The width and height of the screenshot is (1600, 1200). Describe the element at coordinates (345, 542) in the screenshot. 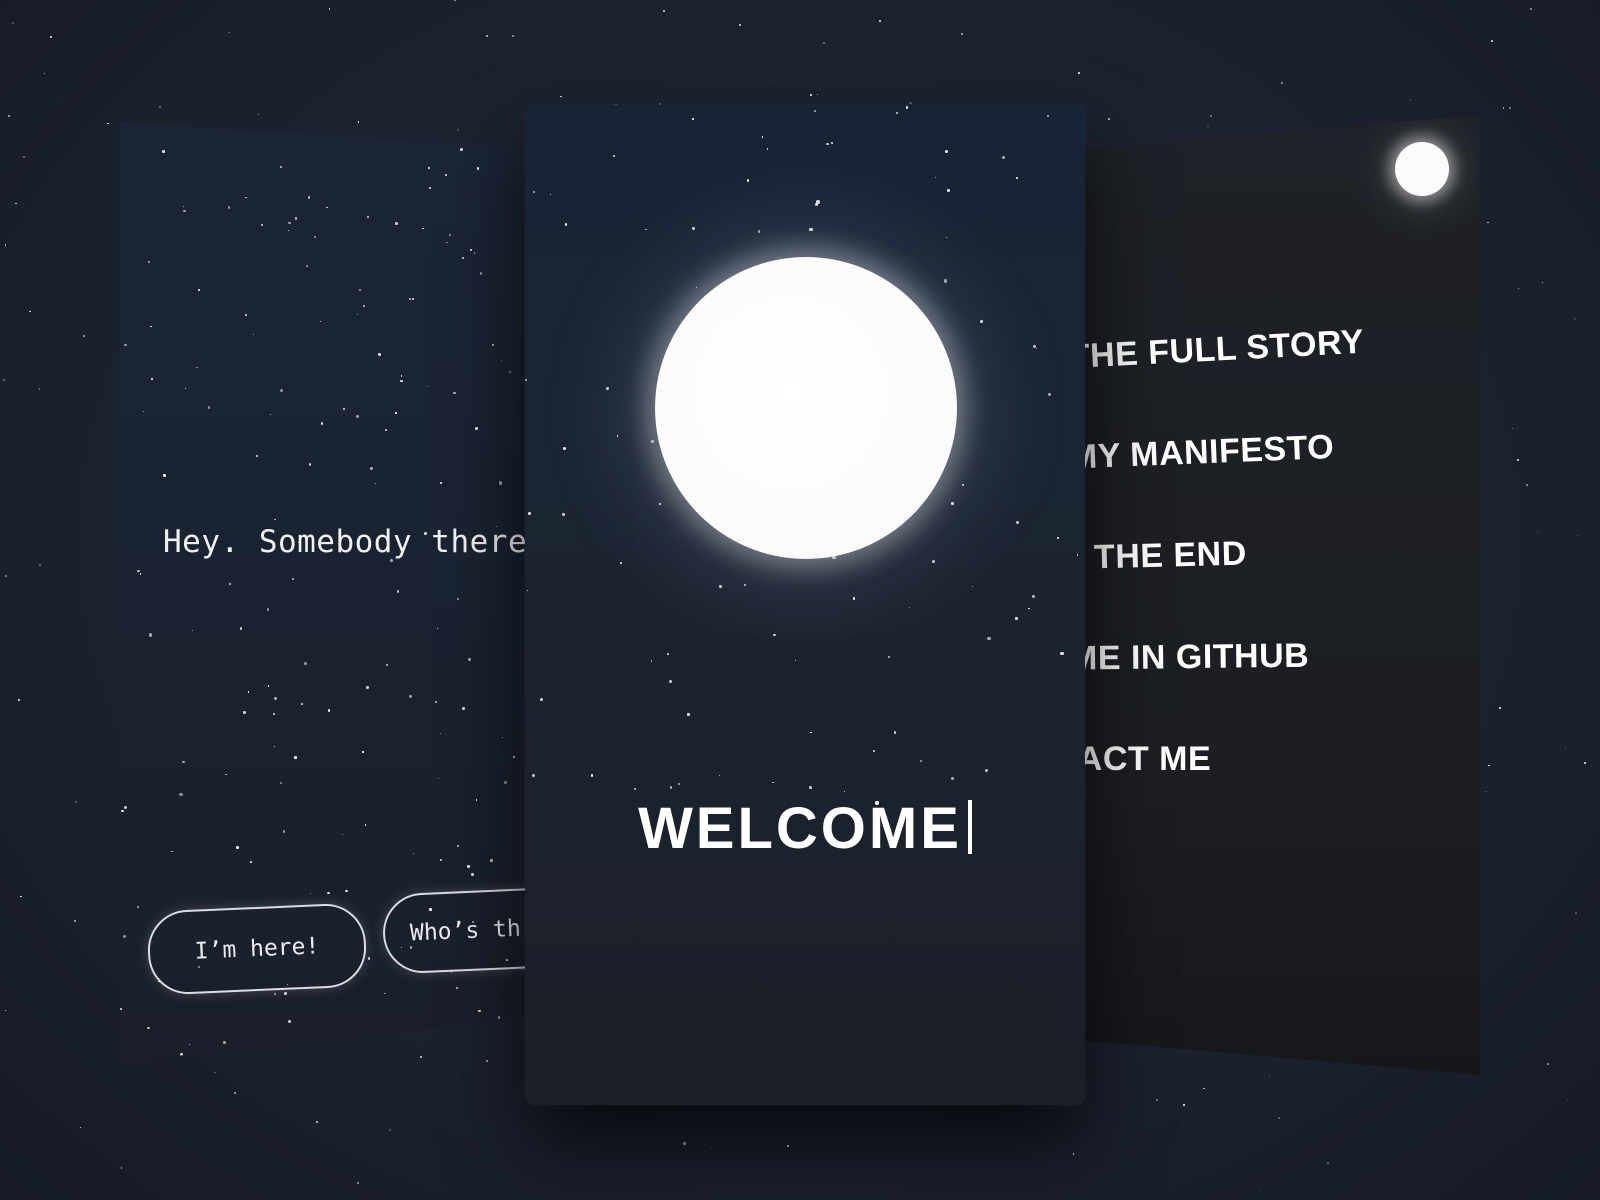

I see `greeting-prompt: Hey. Somebody there` at that location.